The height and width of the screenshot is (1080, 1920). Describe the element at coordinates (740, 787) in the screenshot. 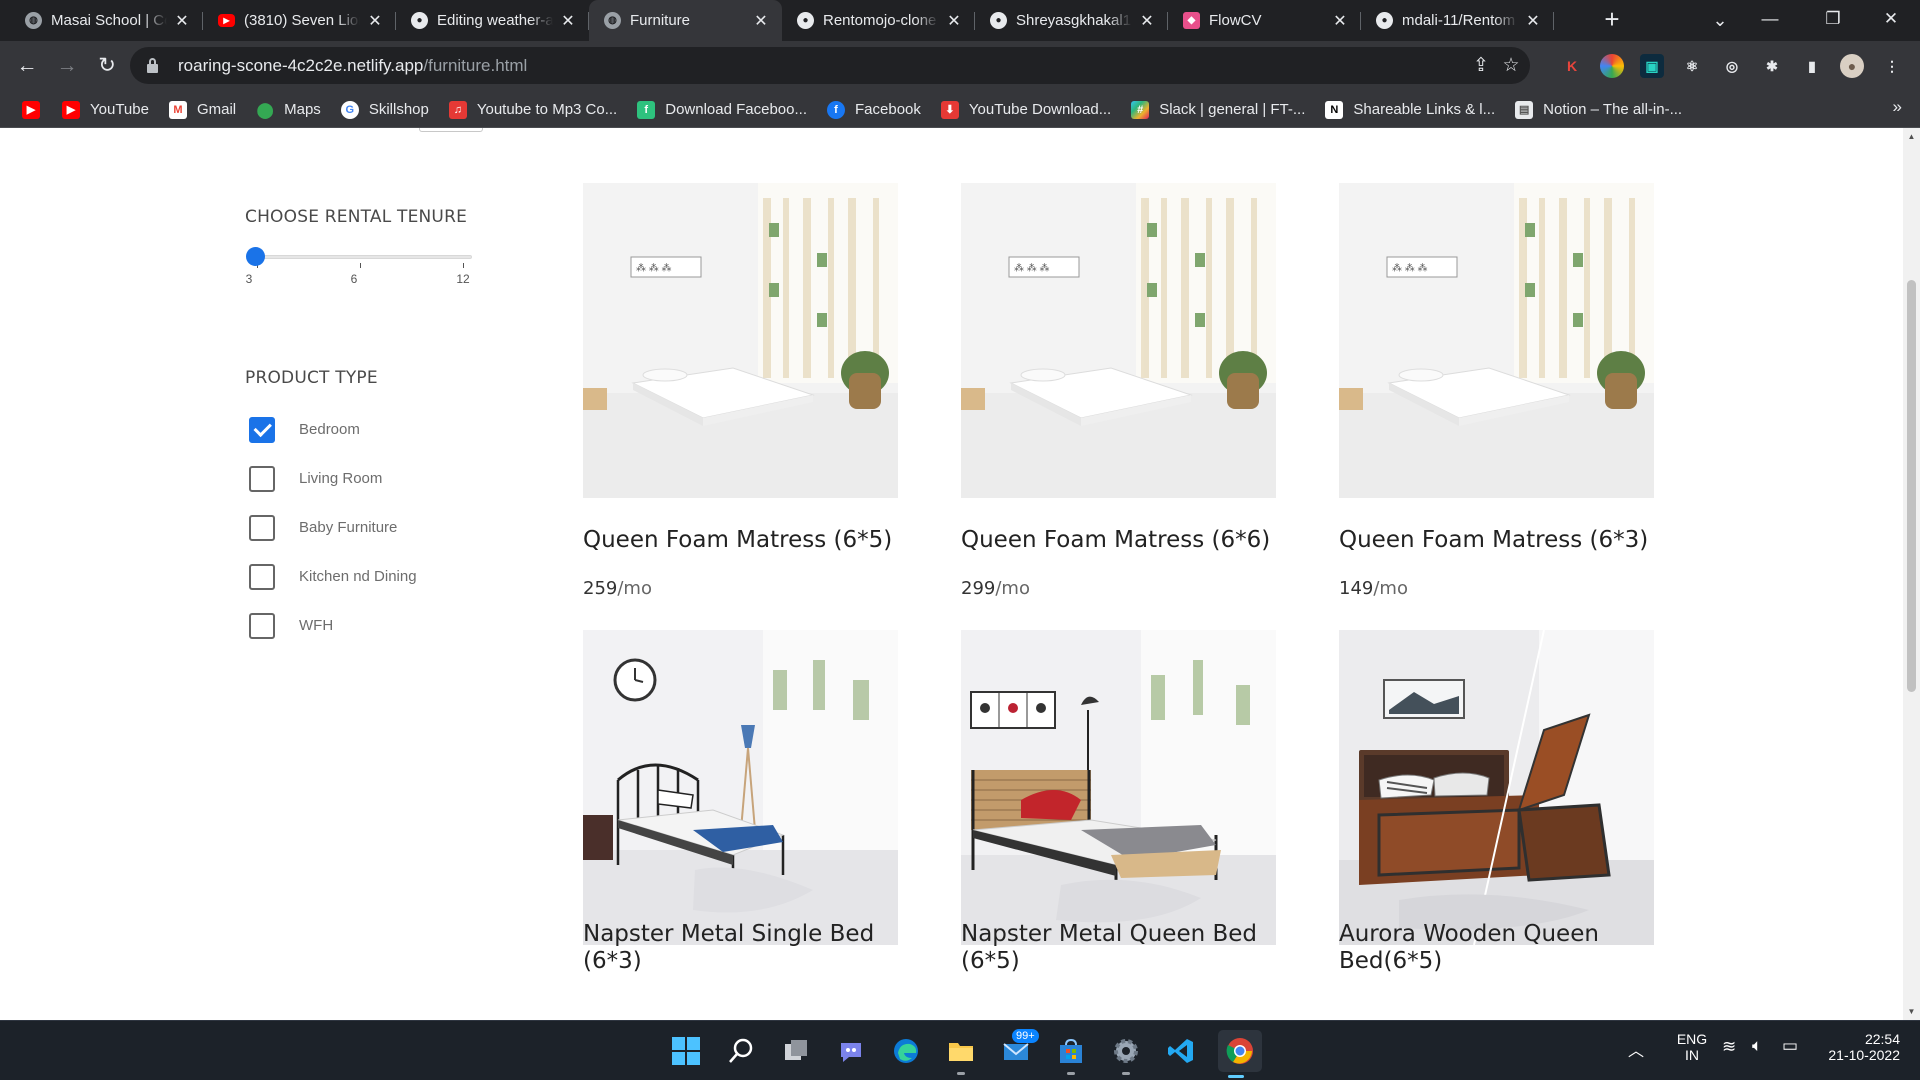

I see `metal-single-bed-photo` at that location.